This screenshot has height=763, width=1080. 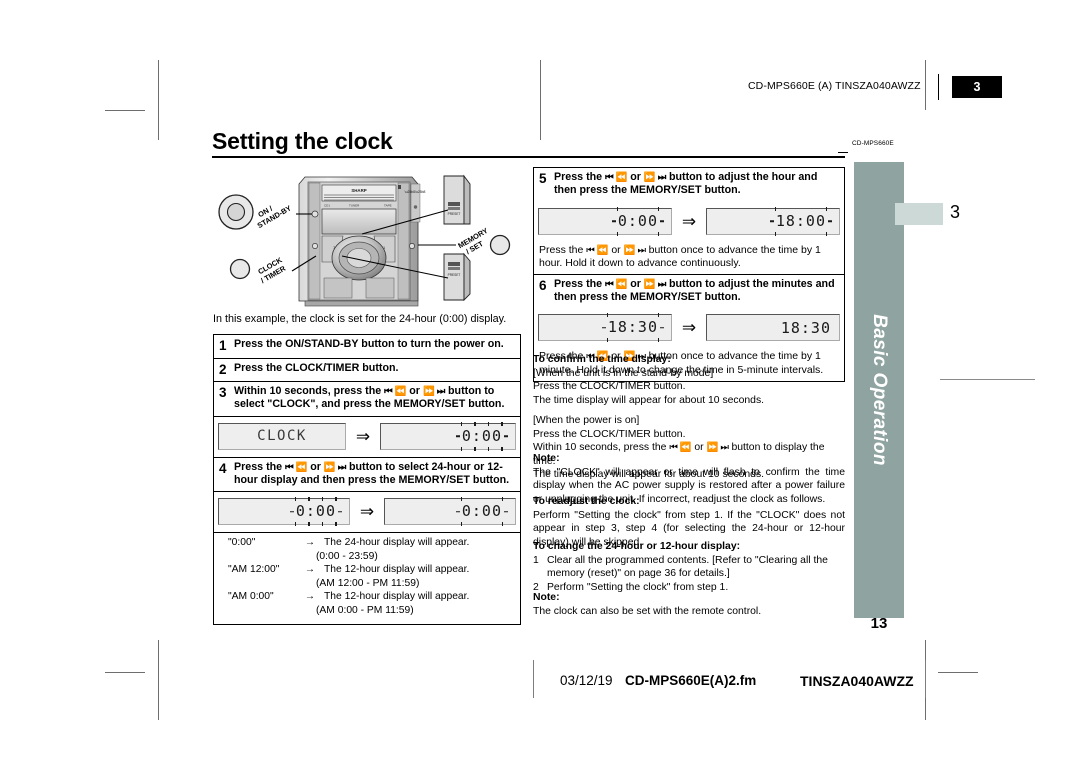 What do you see at coordinates (481, 435) in the screenshot?
I see `lcd-value-step3-result: 0:00` at bounding box center [481, 435].